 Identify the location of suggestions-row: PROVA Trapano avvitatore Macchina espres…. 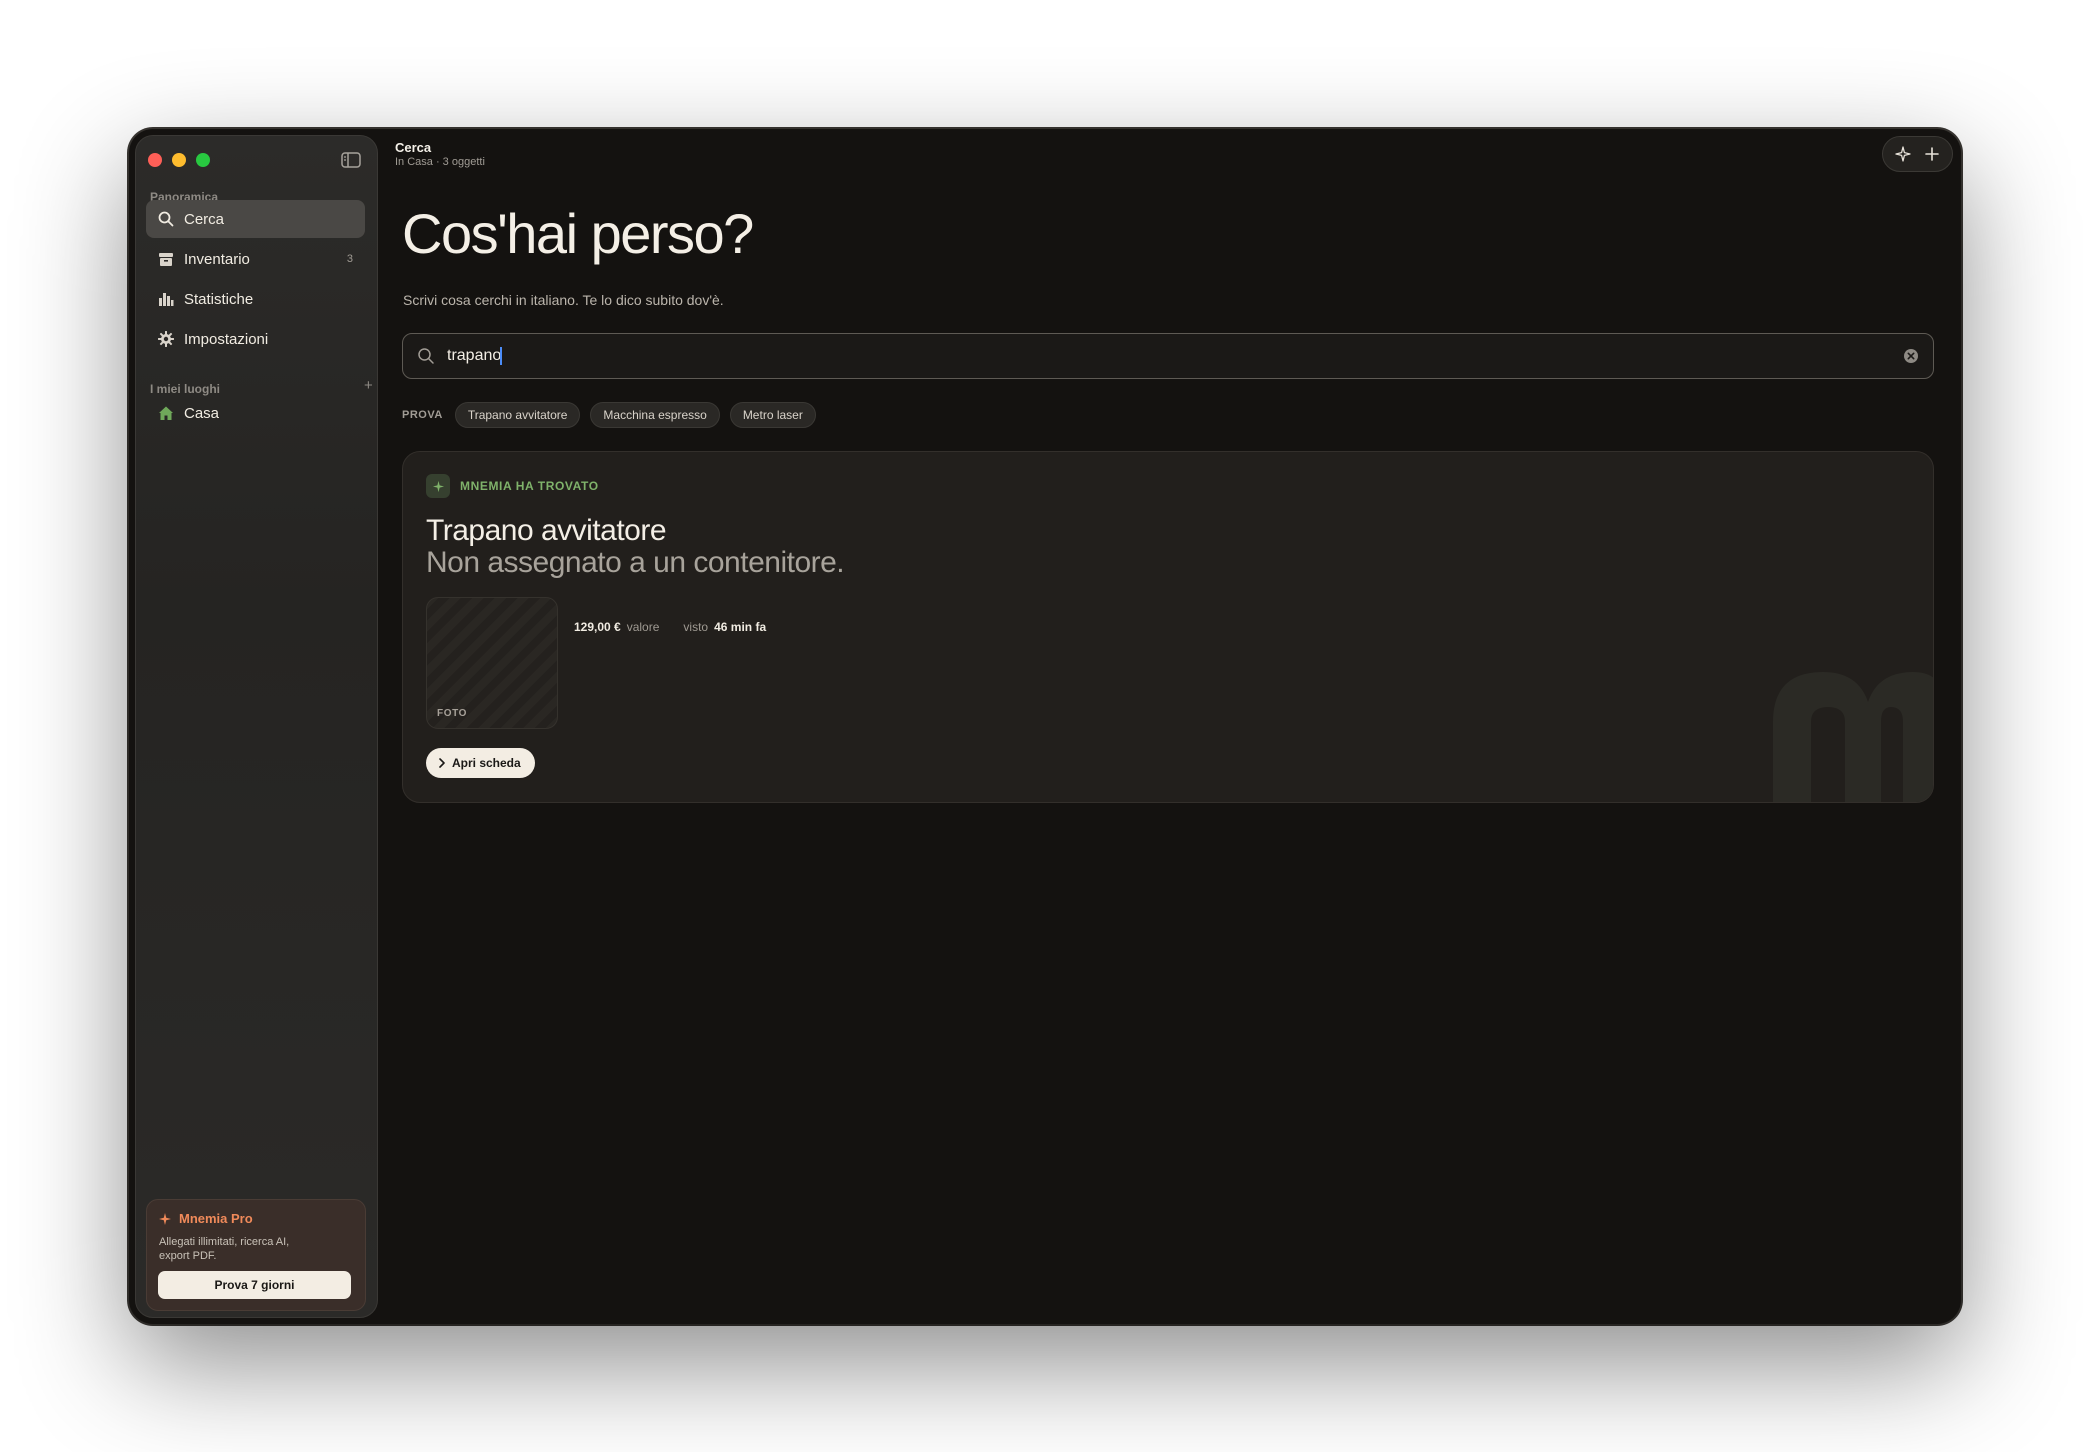
(614, 415).